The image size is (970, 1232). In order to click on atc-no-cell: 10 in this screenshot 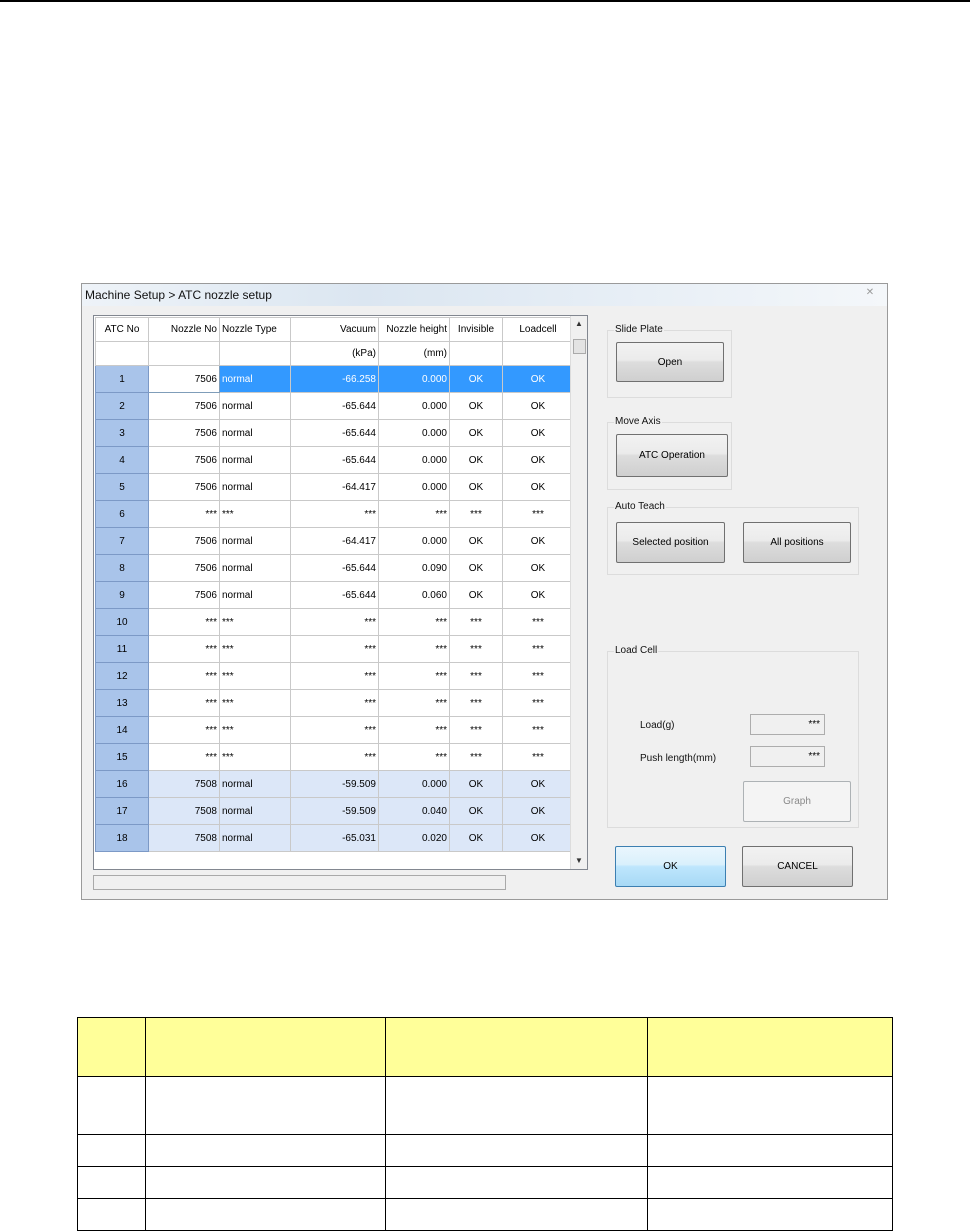, I will do `click(122, 622)`.